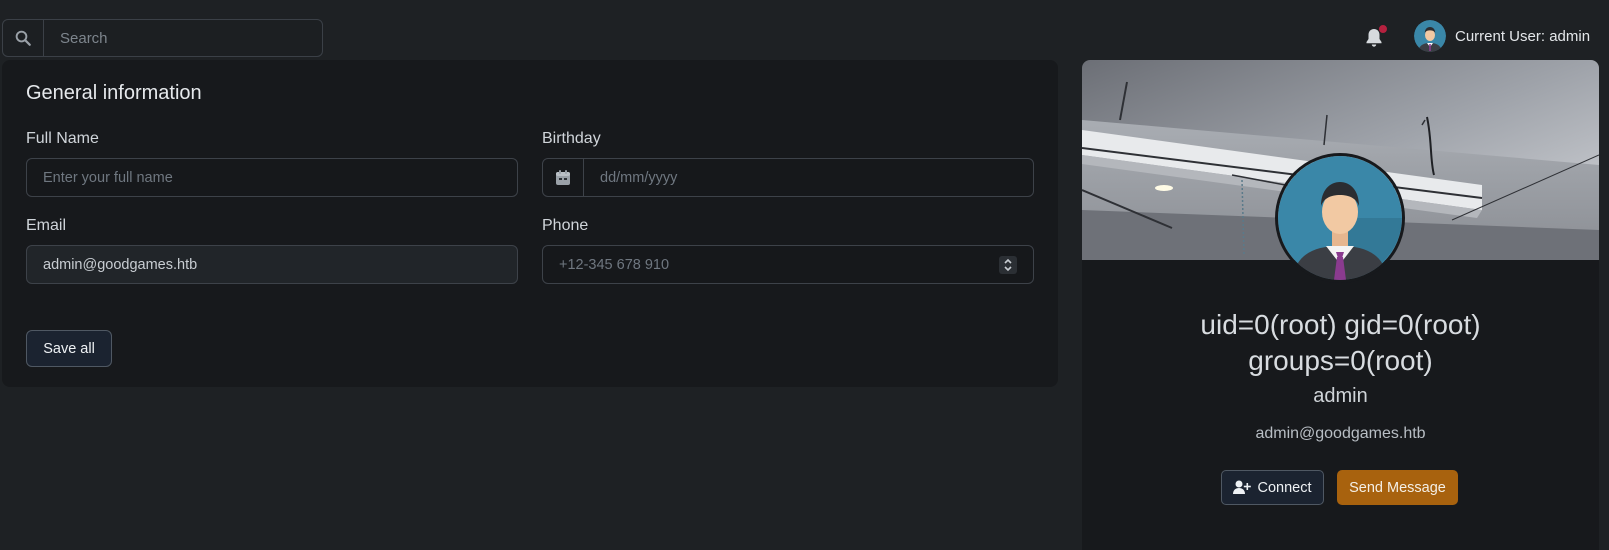  What do you see at coordinates (614, 264) in the screenshot?
I see `phone-placeholder: +12-345 678 910` at bounding box center [614, 264].